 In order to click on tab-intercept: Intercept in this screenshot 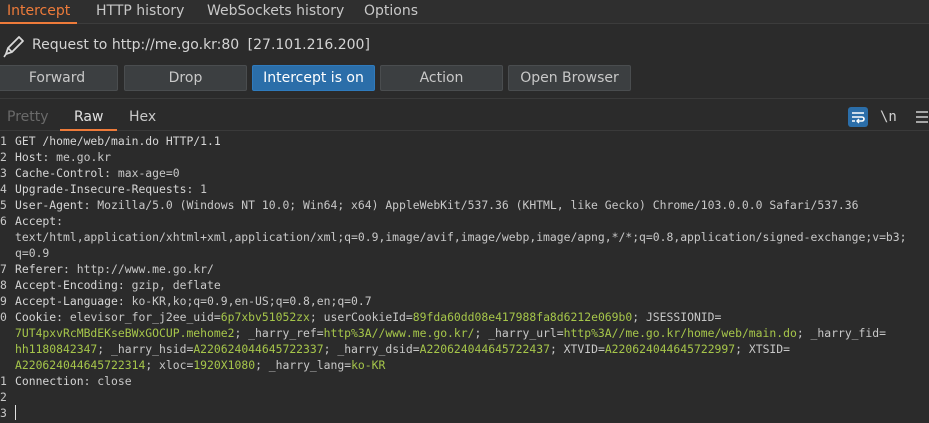, I will do `click(39, 12)`.